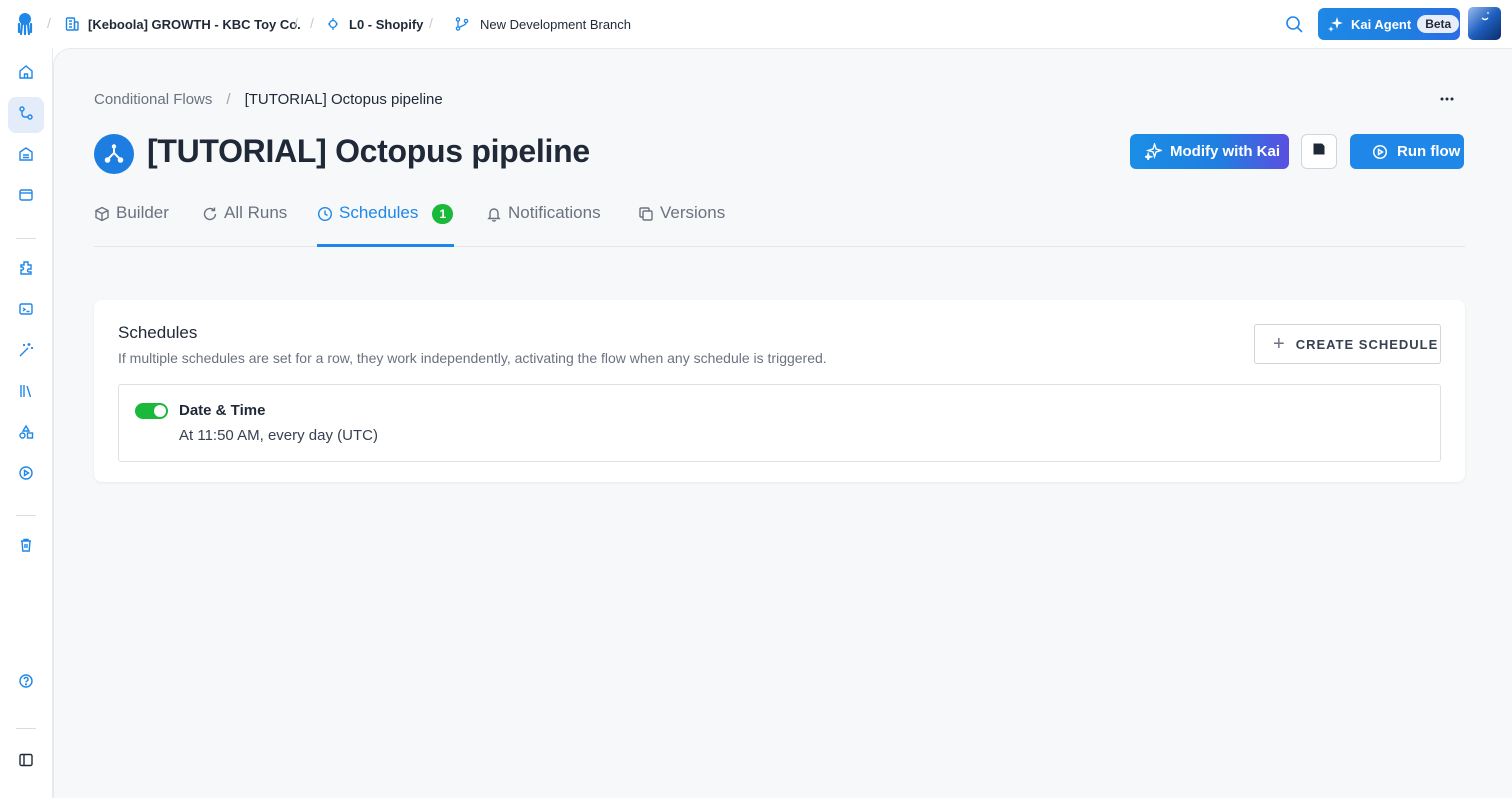  I want to click on trash-icon, so click(26, 547).